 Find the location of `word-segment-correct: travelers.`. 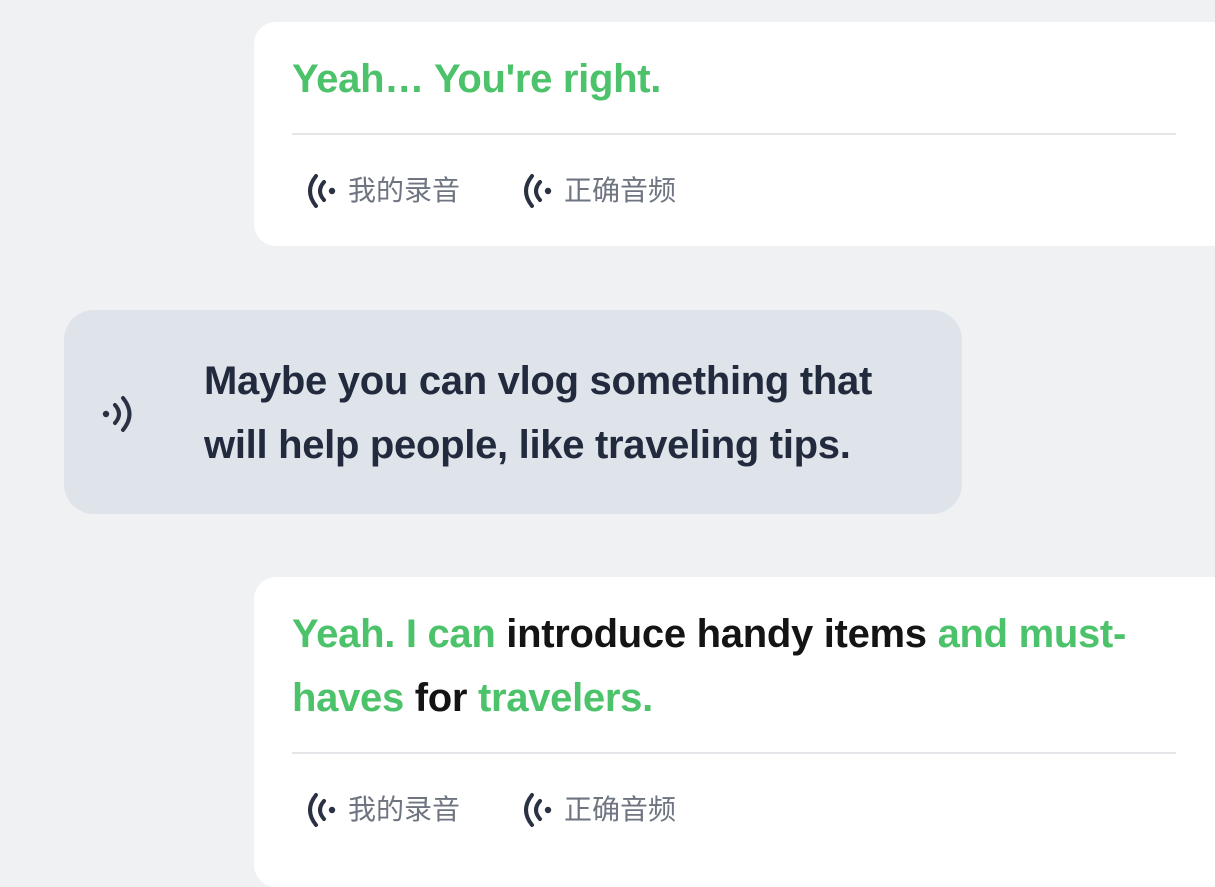

word-segment-correct: travelers. is located at coordinates (565, 698).